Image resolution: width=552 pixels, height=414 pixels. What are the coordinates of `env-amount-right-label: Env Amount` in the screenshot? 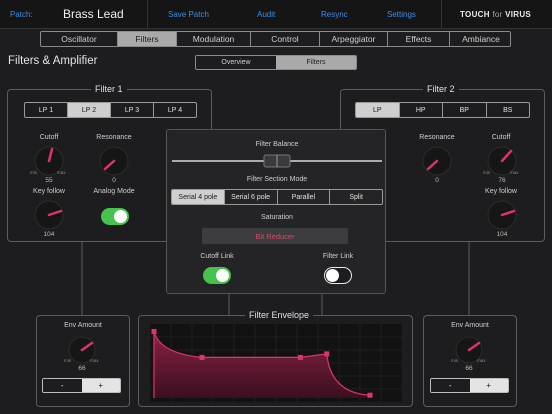 It's located at (470, 325).